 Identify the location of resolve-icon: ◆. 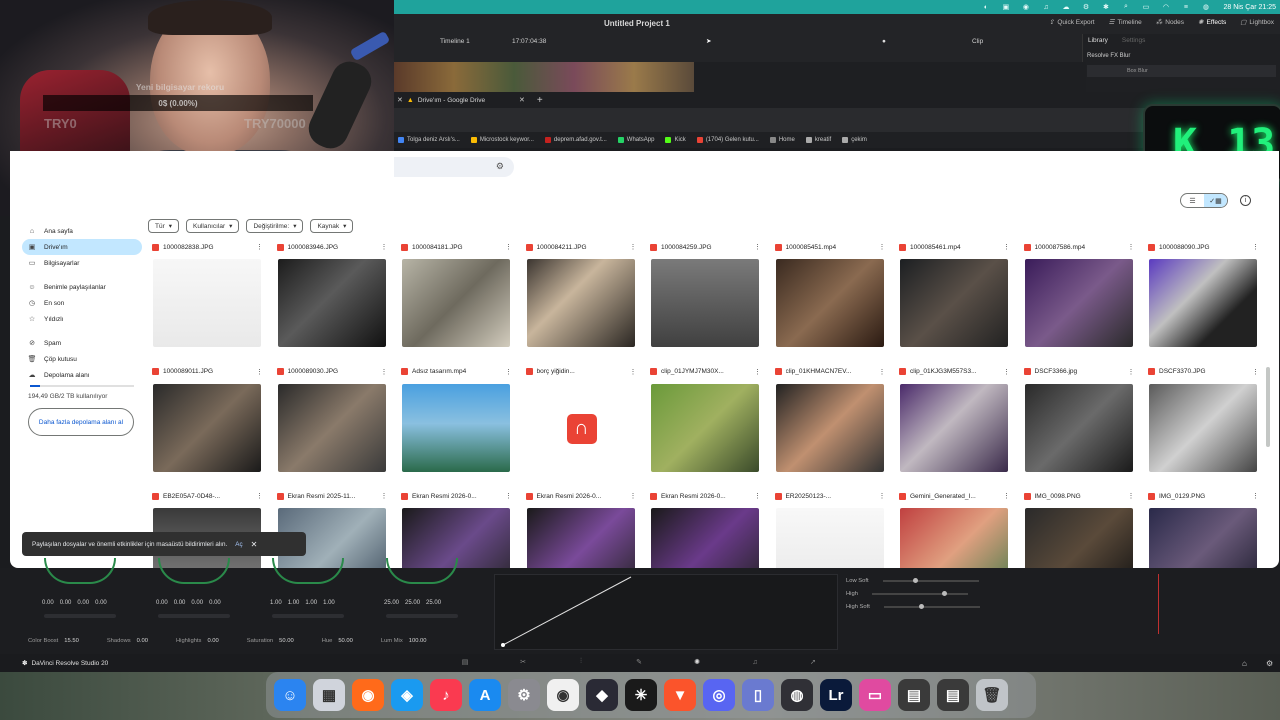
(602, 695).